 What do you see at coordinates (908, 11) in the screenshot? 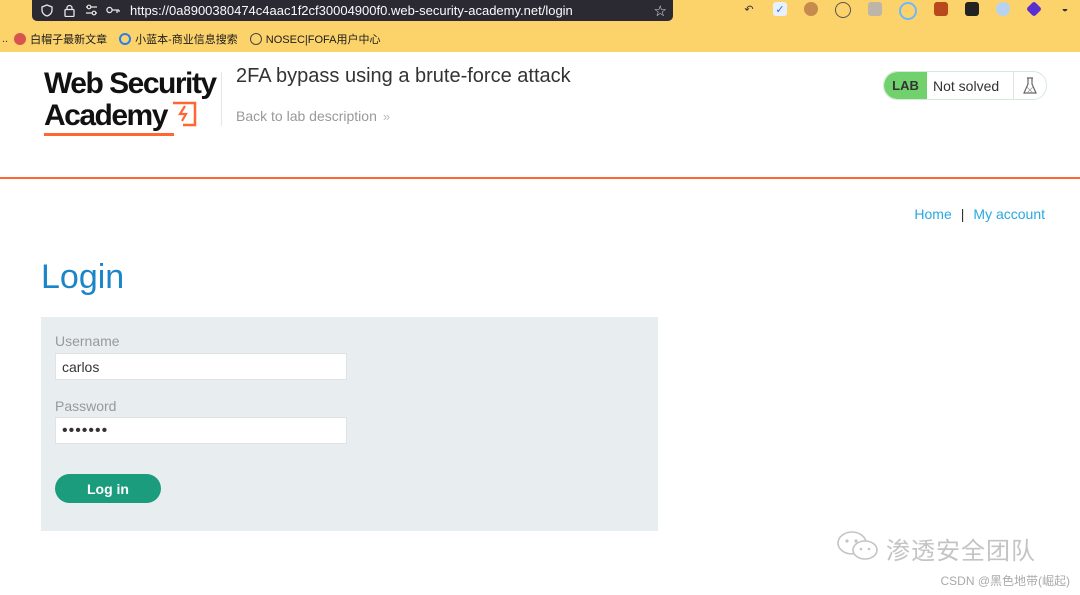
I see `circle-icon` at bounding box center [908, 11].